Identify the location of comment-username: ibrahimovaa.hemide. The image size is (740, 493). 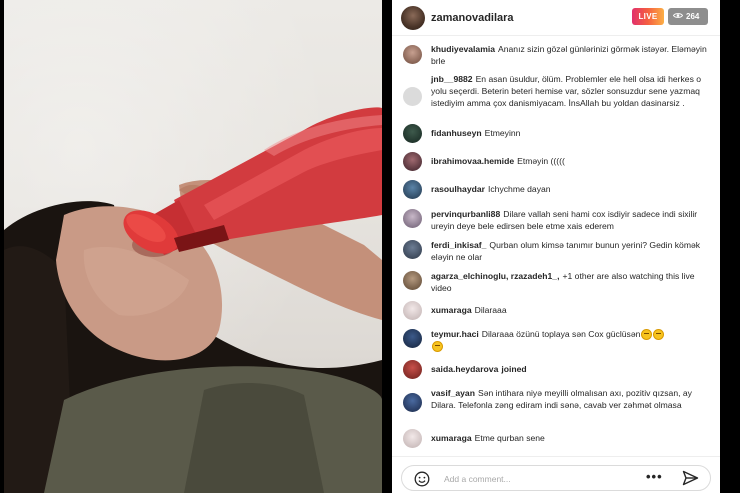
(472, 161).